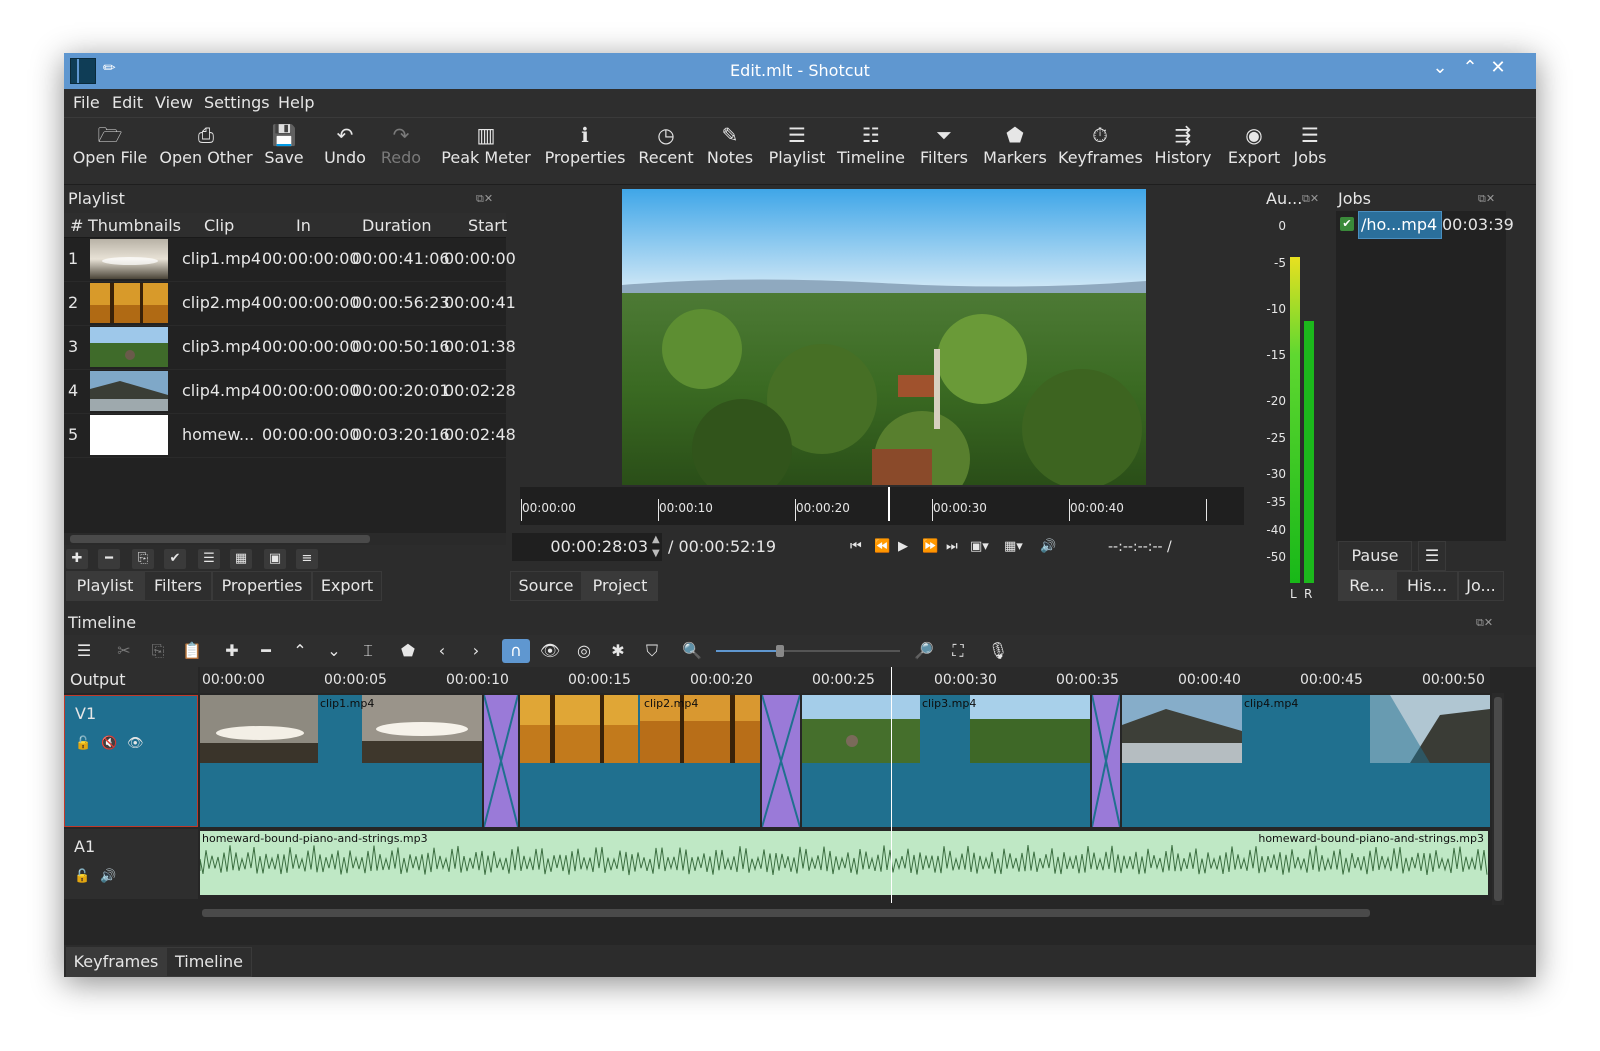  I want to click on next-marker-icon: ›, so click(476, 651).